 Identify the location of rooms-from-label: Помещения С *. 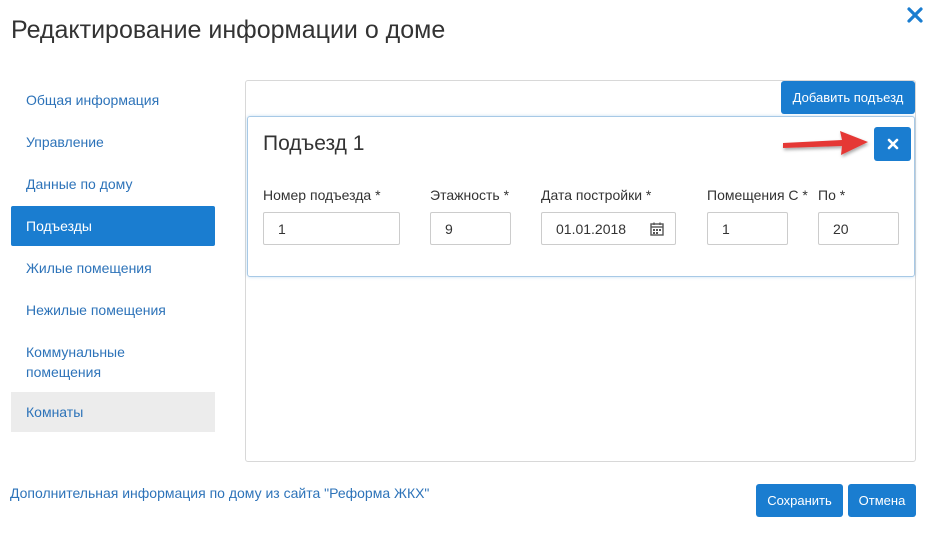
(757, 195).